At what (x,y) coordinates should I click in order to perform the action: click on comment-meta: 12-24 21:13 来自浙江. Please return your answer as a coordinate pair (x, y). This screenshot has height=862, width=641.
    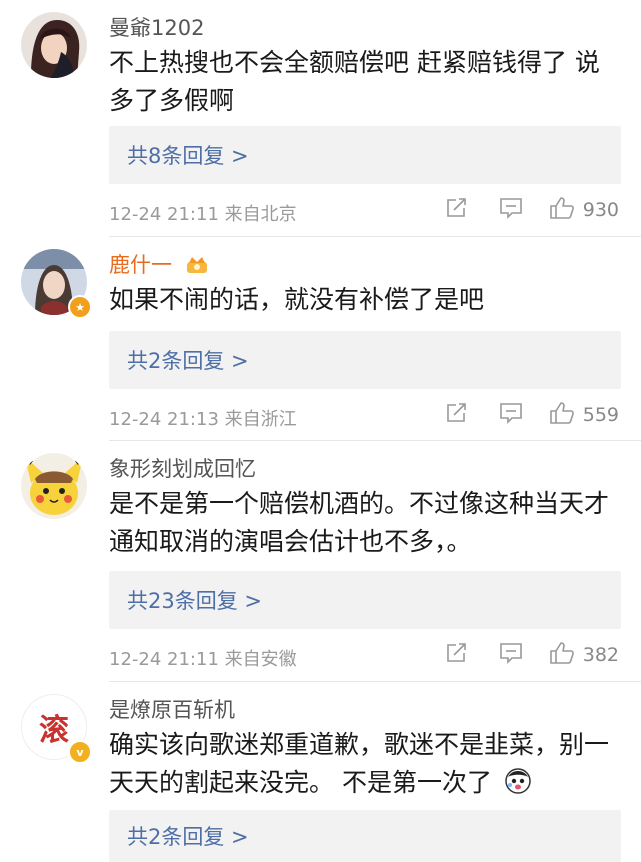
    Looking at the image, I should click on (203, 418).